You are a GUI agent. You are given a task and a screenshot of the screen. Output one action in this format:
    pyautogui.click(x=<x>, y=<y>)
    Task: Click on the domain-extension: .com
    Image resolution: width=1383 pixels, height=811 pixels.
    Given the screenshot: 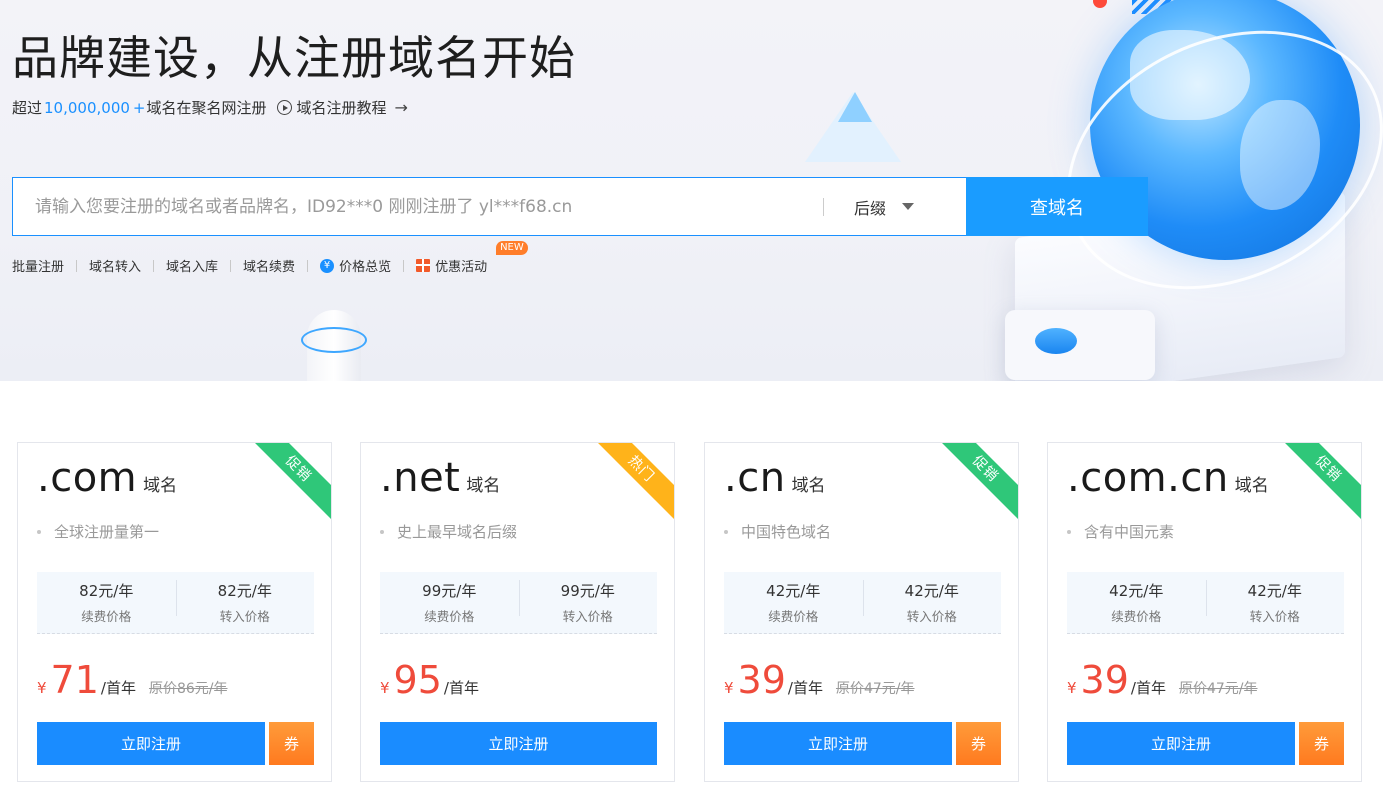 What is the action you would take?
    pyautogui.click(x=87, y=478)
    